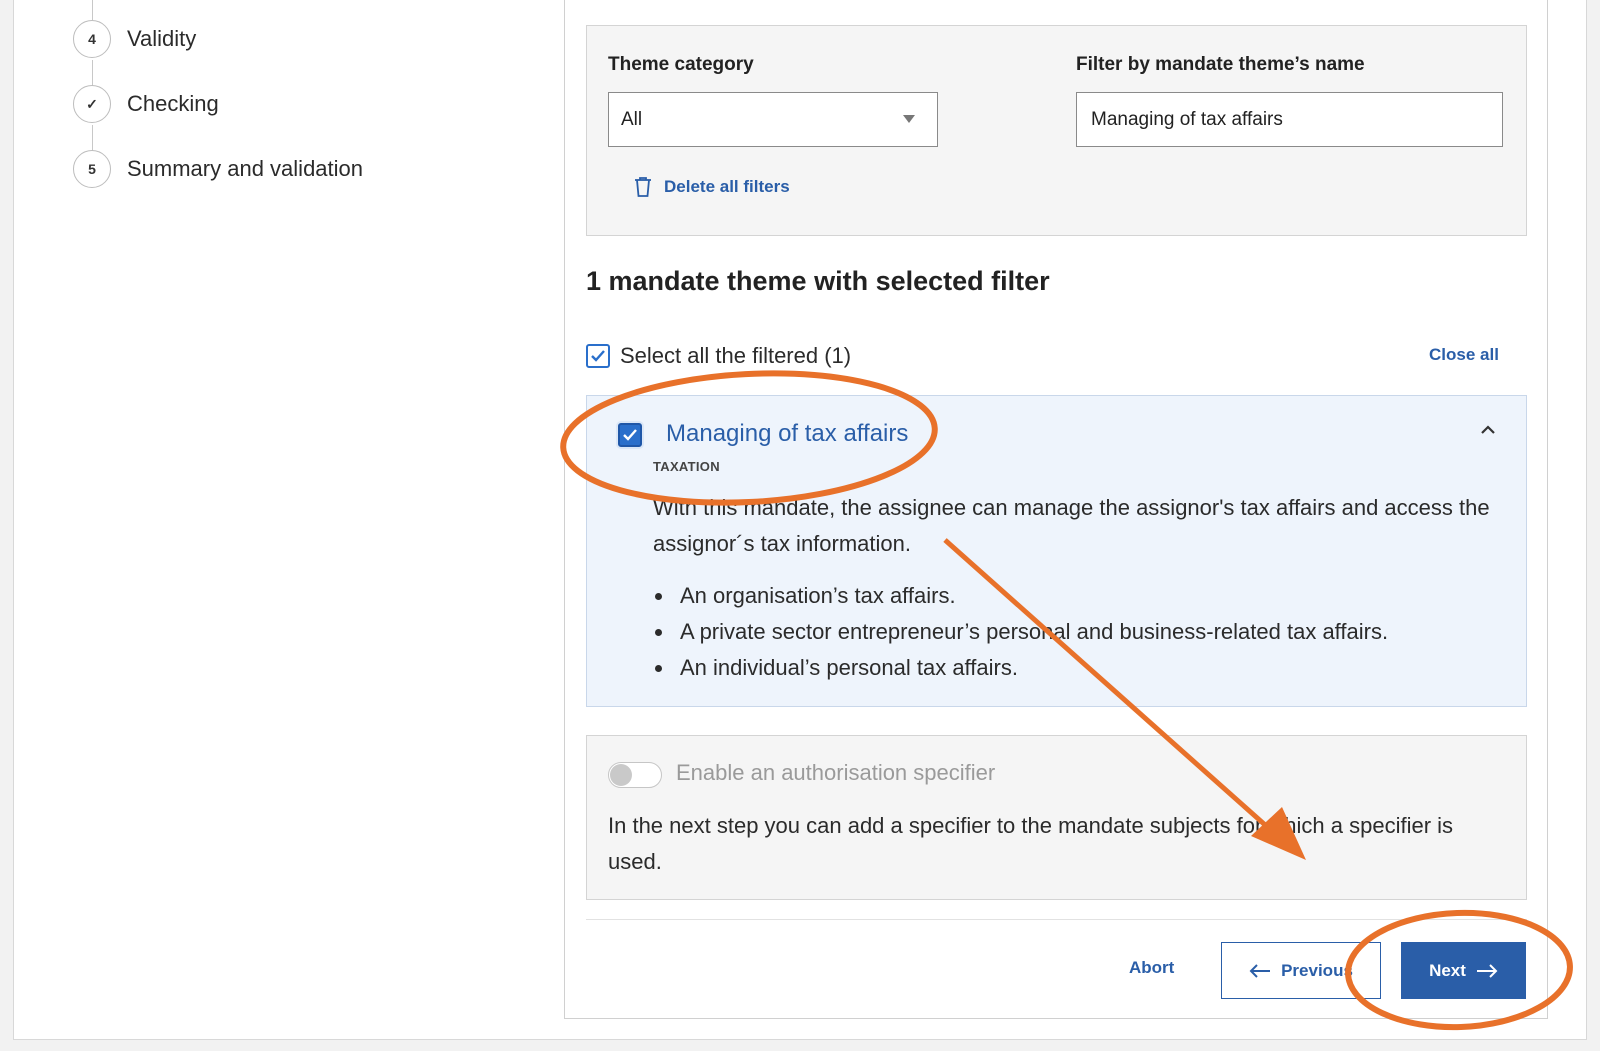 The width and height of the screenshot is (1600, 1051). Describe the element at coordinates (1488, 430) in the screenshot. I see `chevron-up-icon` at that location.